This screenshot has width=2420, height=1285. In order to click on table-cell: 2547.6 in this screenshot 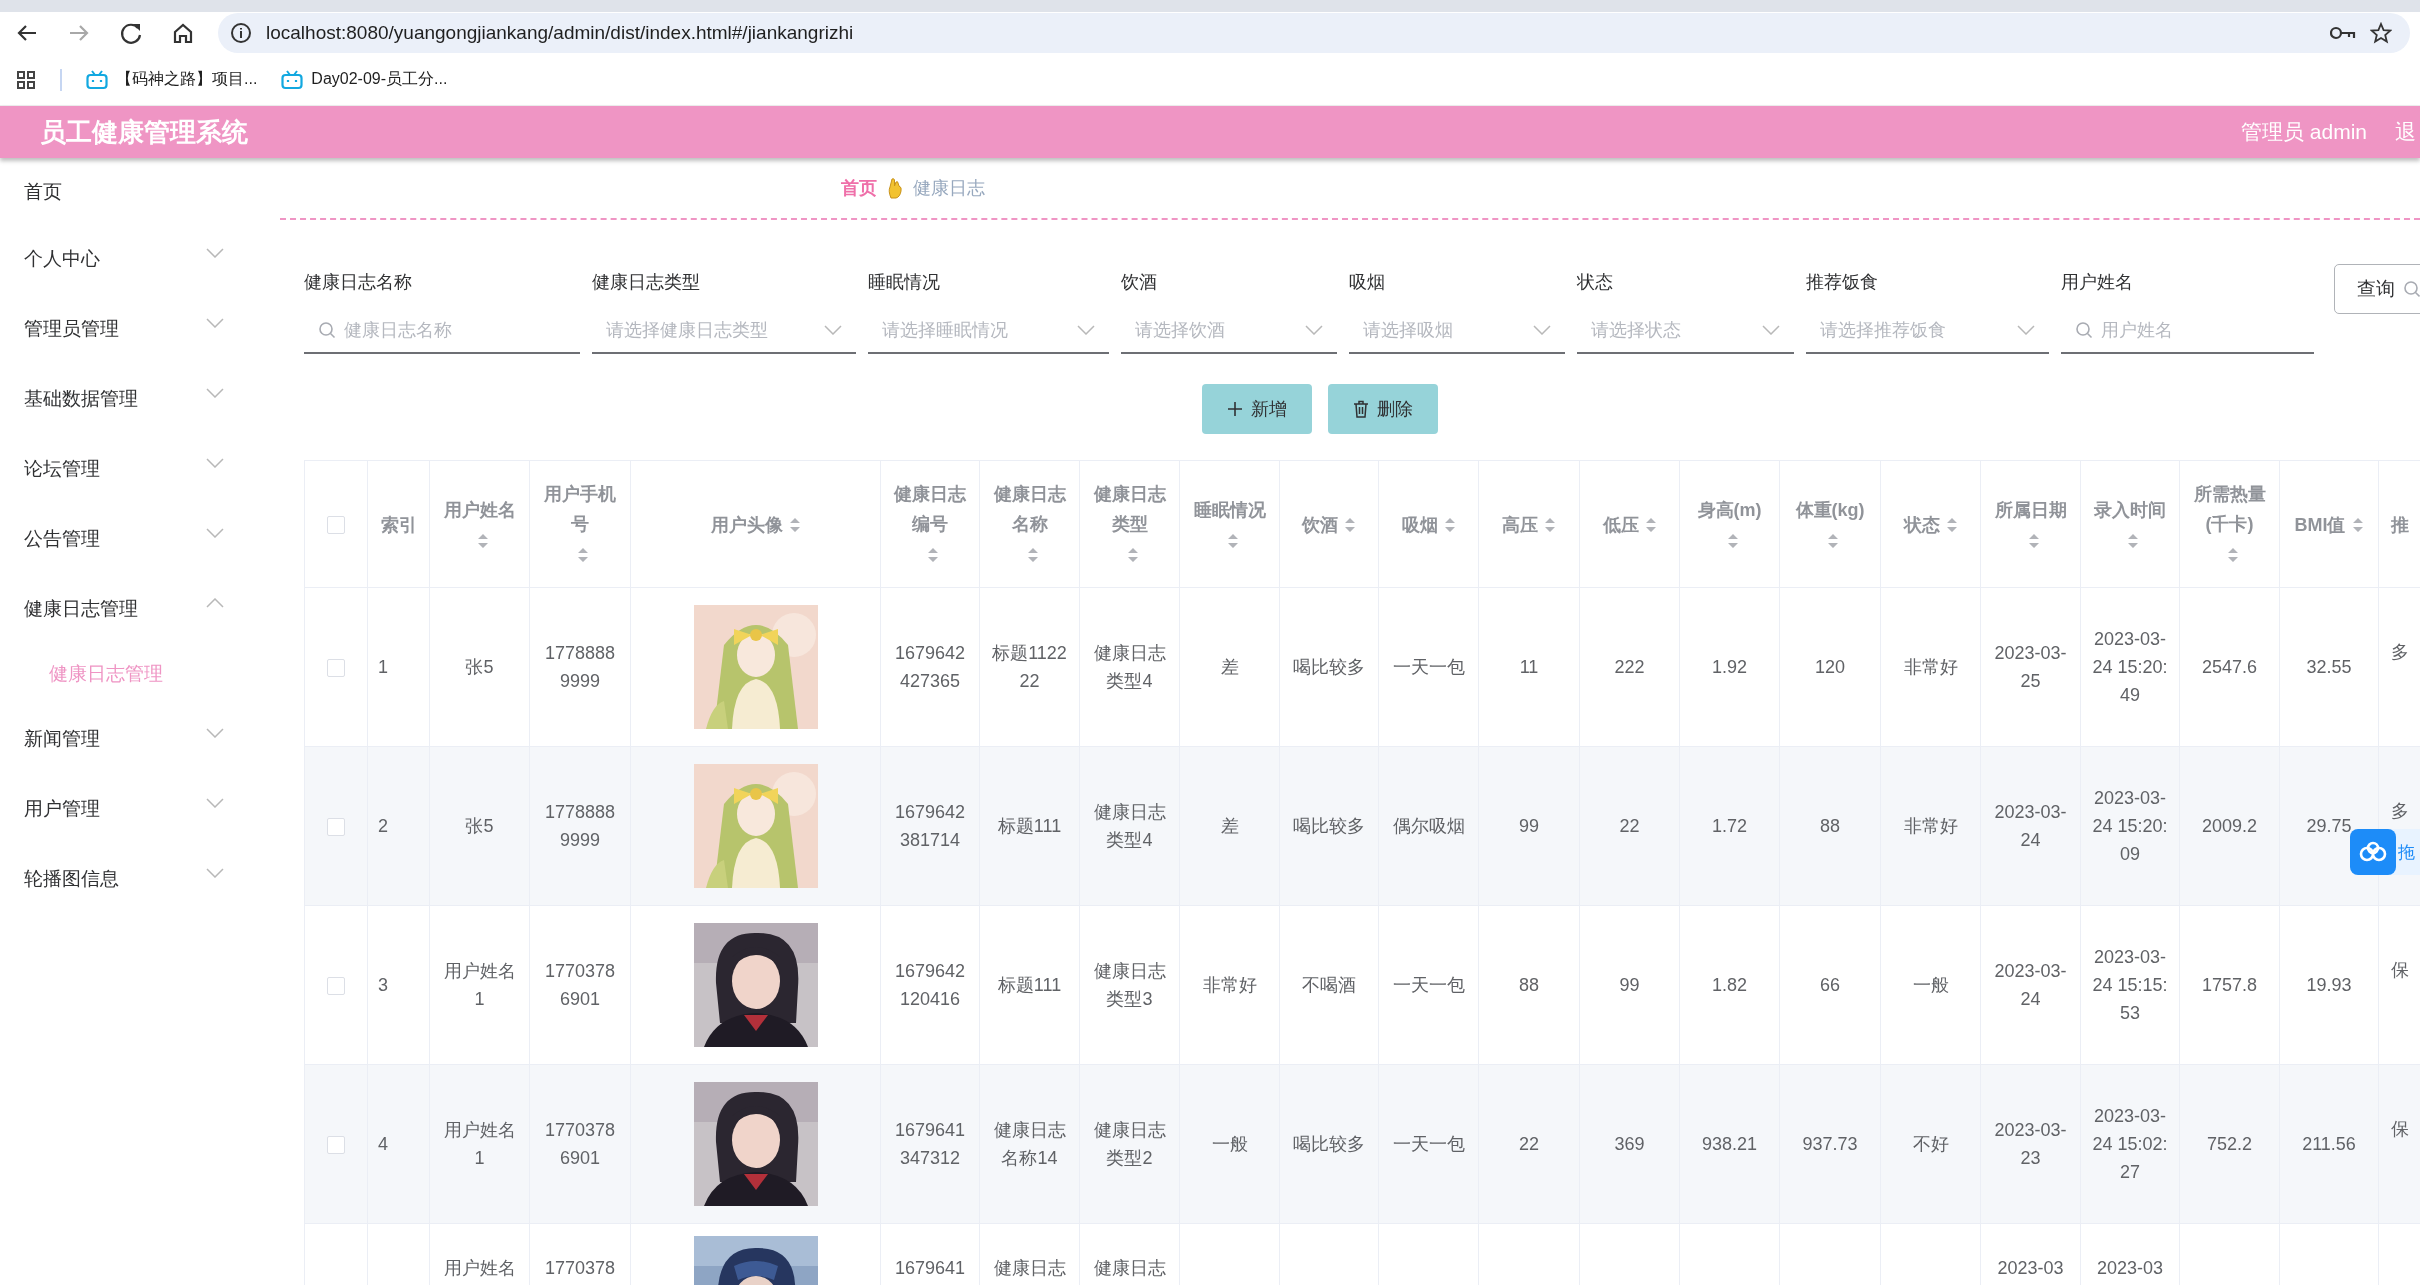, I will do `click(2229, 667)`.